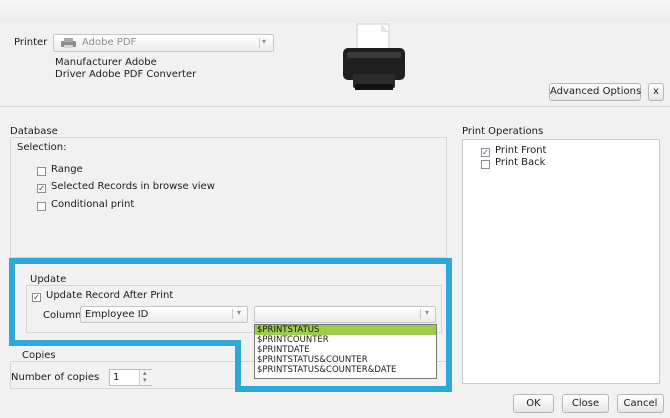 This screenshot has width=670, height=418. I want to click on print-back-checkbox, so click(485, 164).